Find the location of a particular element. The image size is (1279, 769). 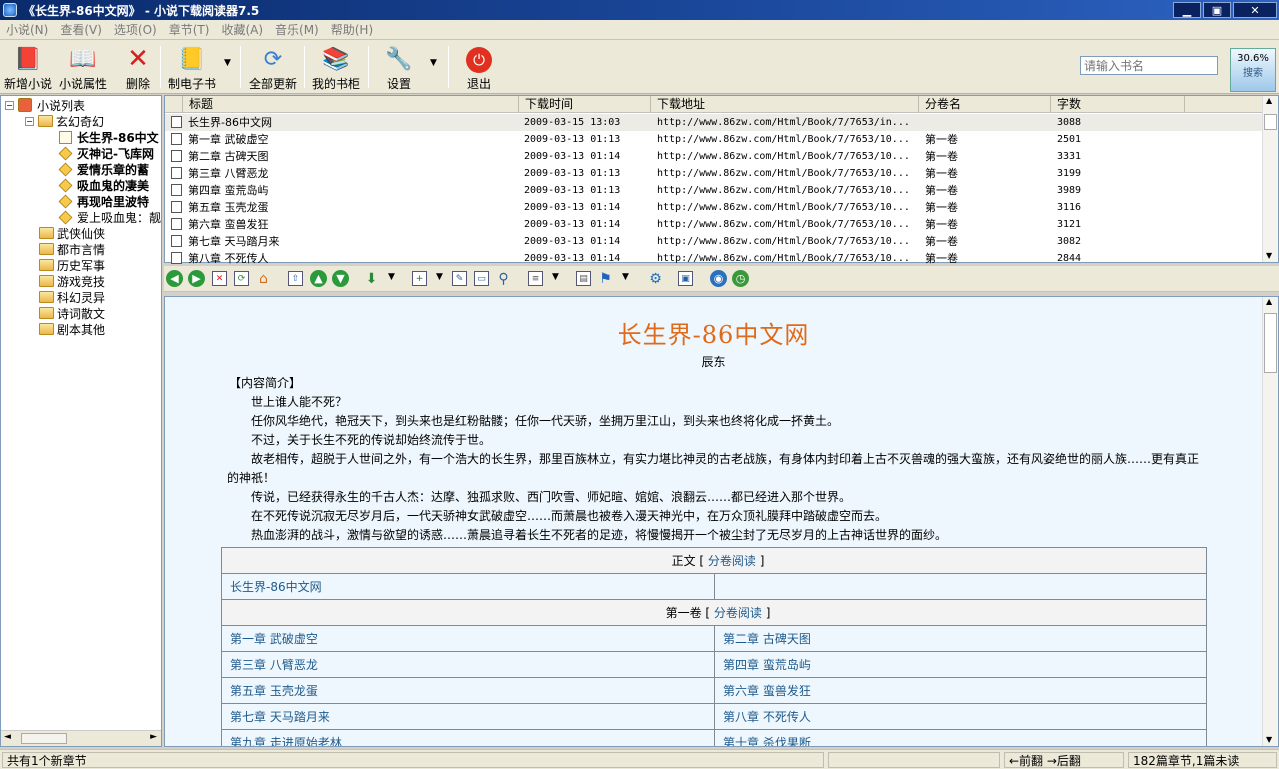

make-ebook-button: 📒 制电子书 is located at coordinates (192, 67).